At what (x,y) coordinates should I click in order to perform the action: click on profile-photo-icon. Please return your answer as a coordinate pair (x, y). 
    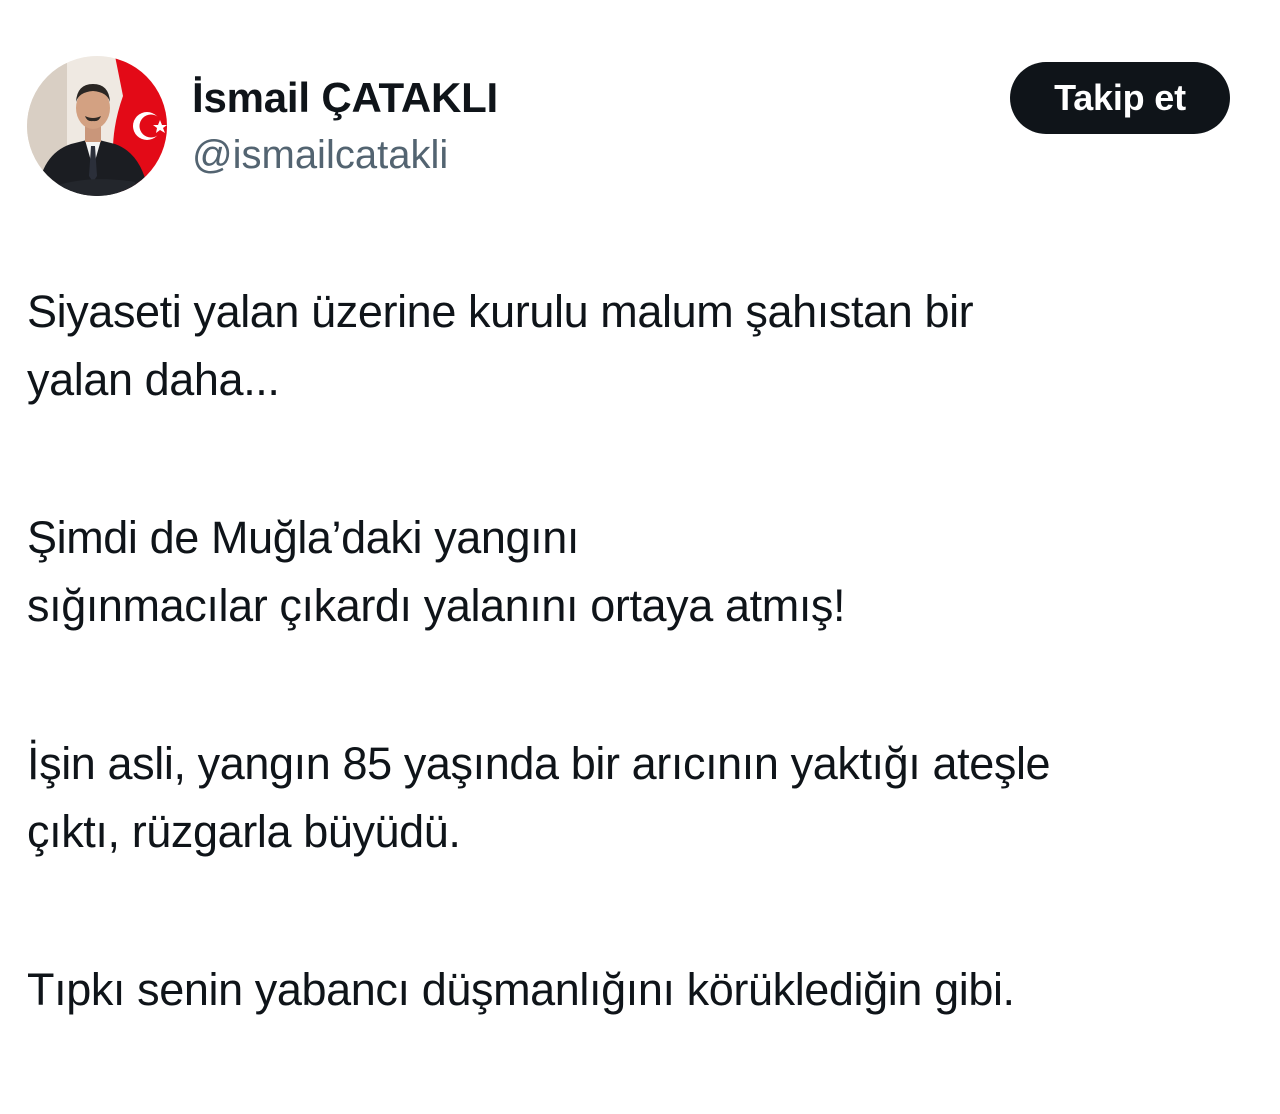
    Looking at the image, I should click on (97, 126).